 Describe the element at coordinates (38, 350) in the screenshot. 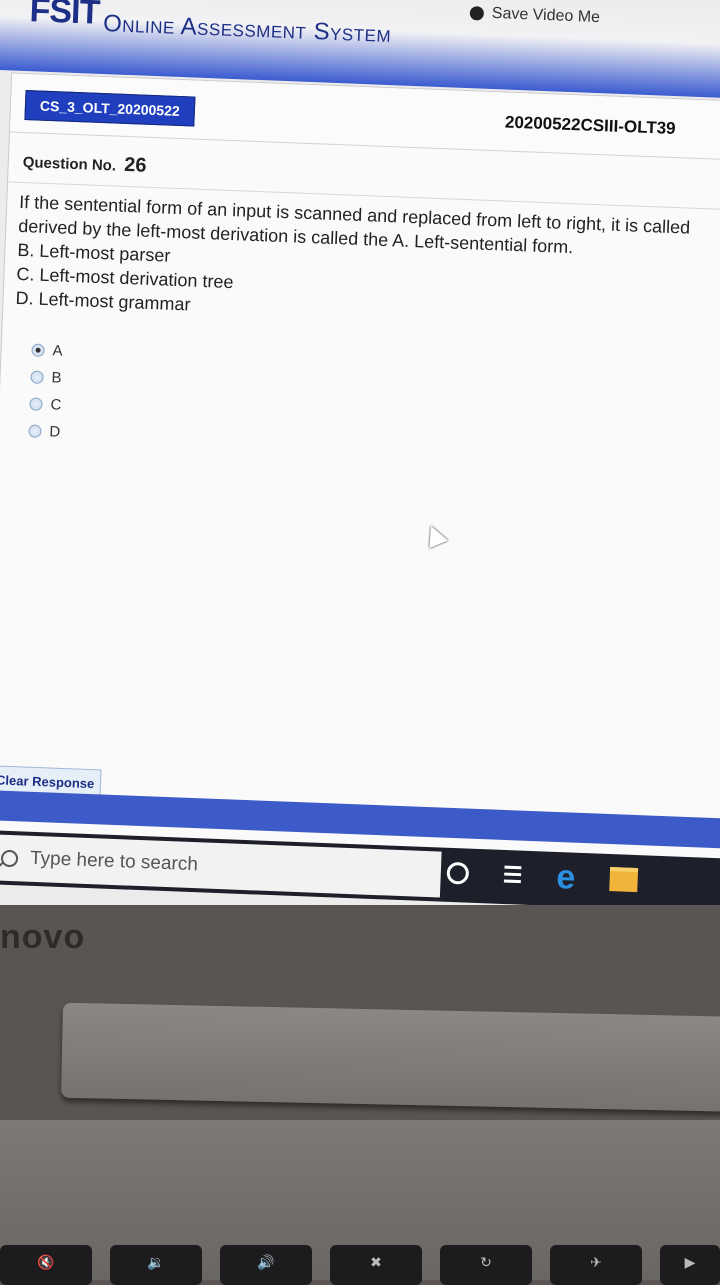

I see `radio-a` at that location.